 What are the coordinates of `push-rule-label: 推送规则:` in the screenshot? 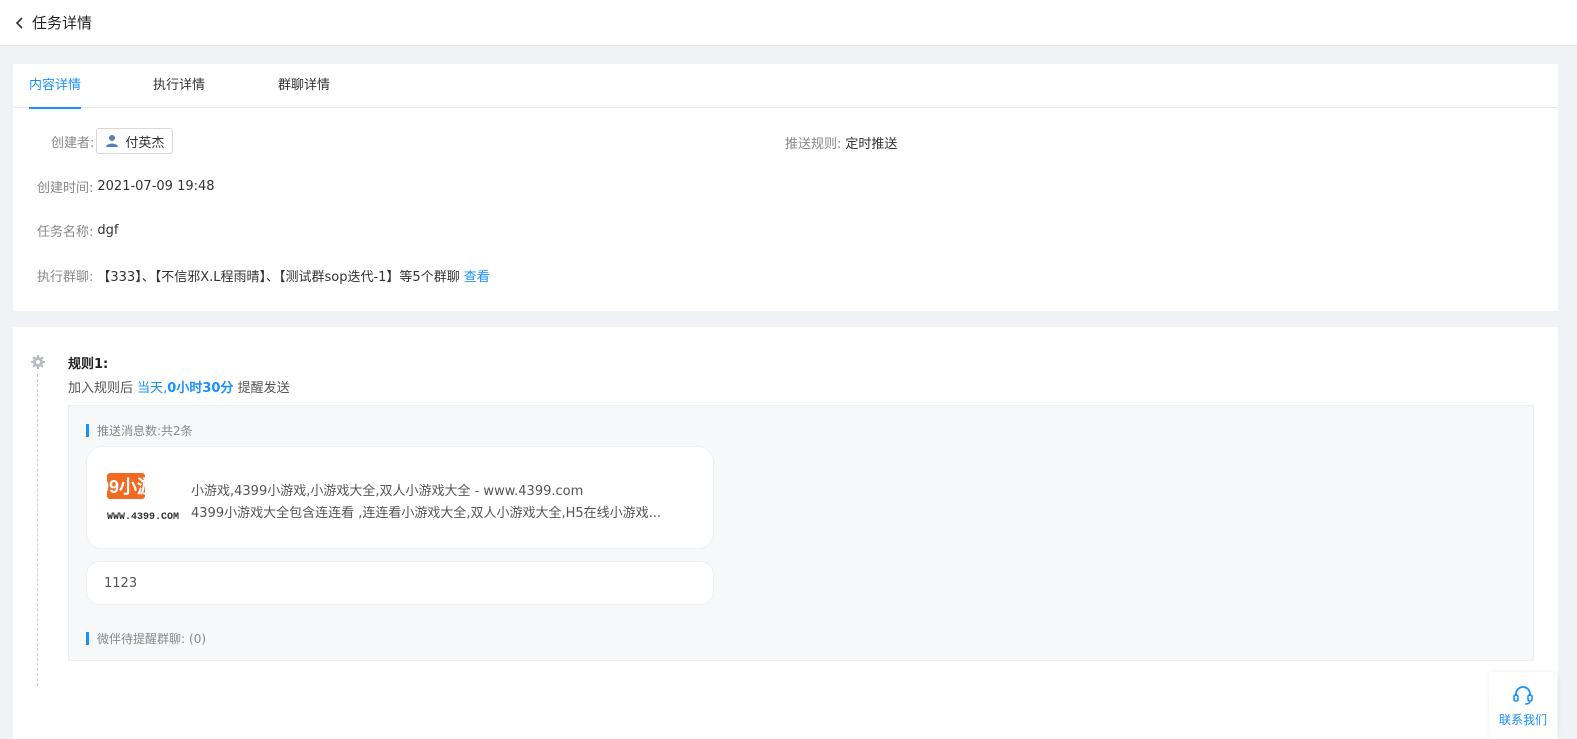 It's located at (813, 144).